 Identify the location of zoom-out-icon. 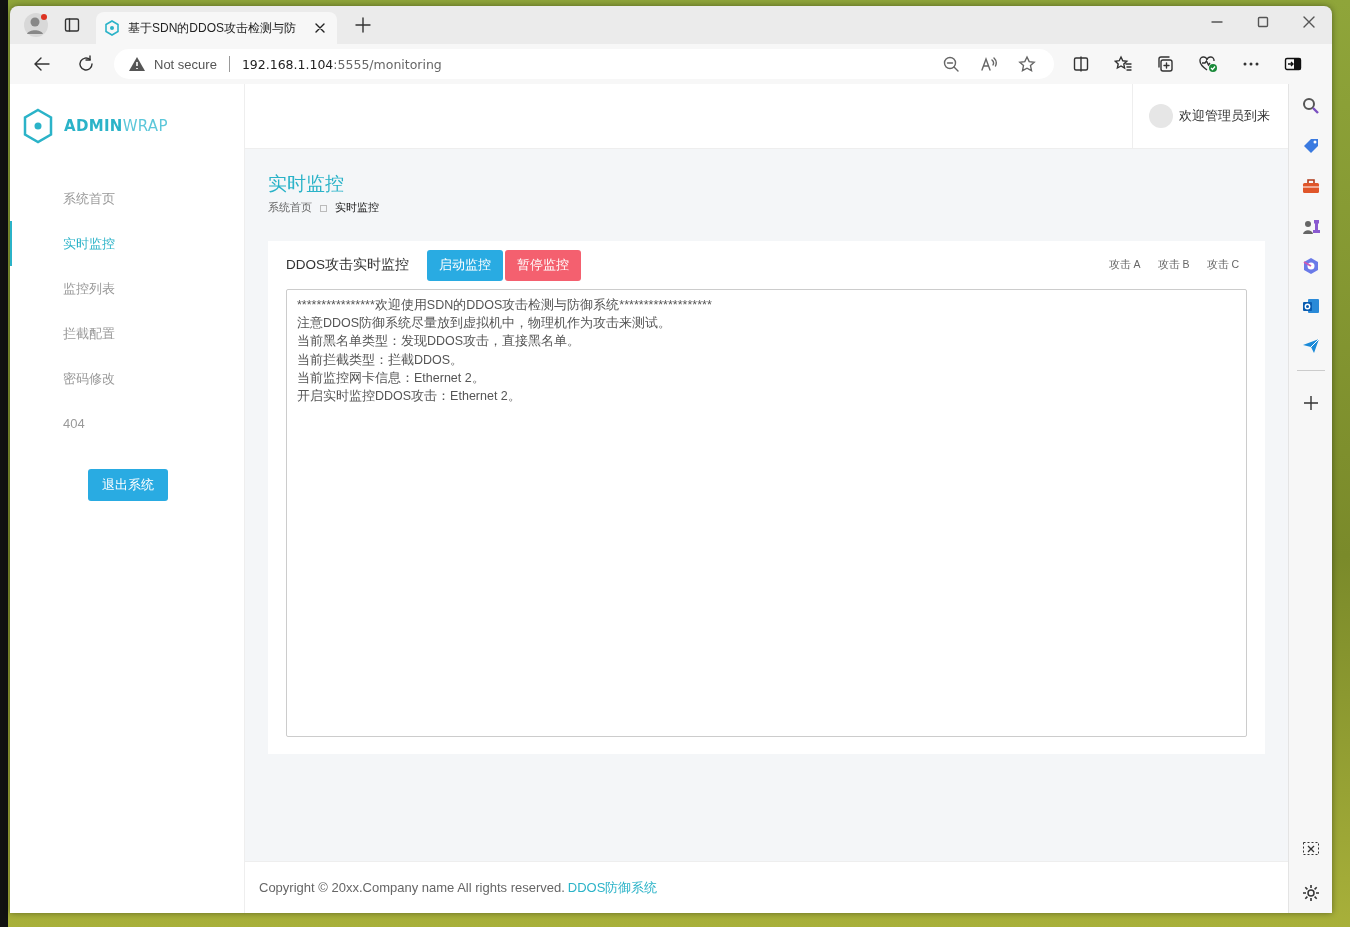
(951, 64).